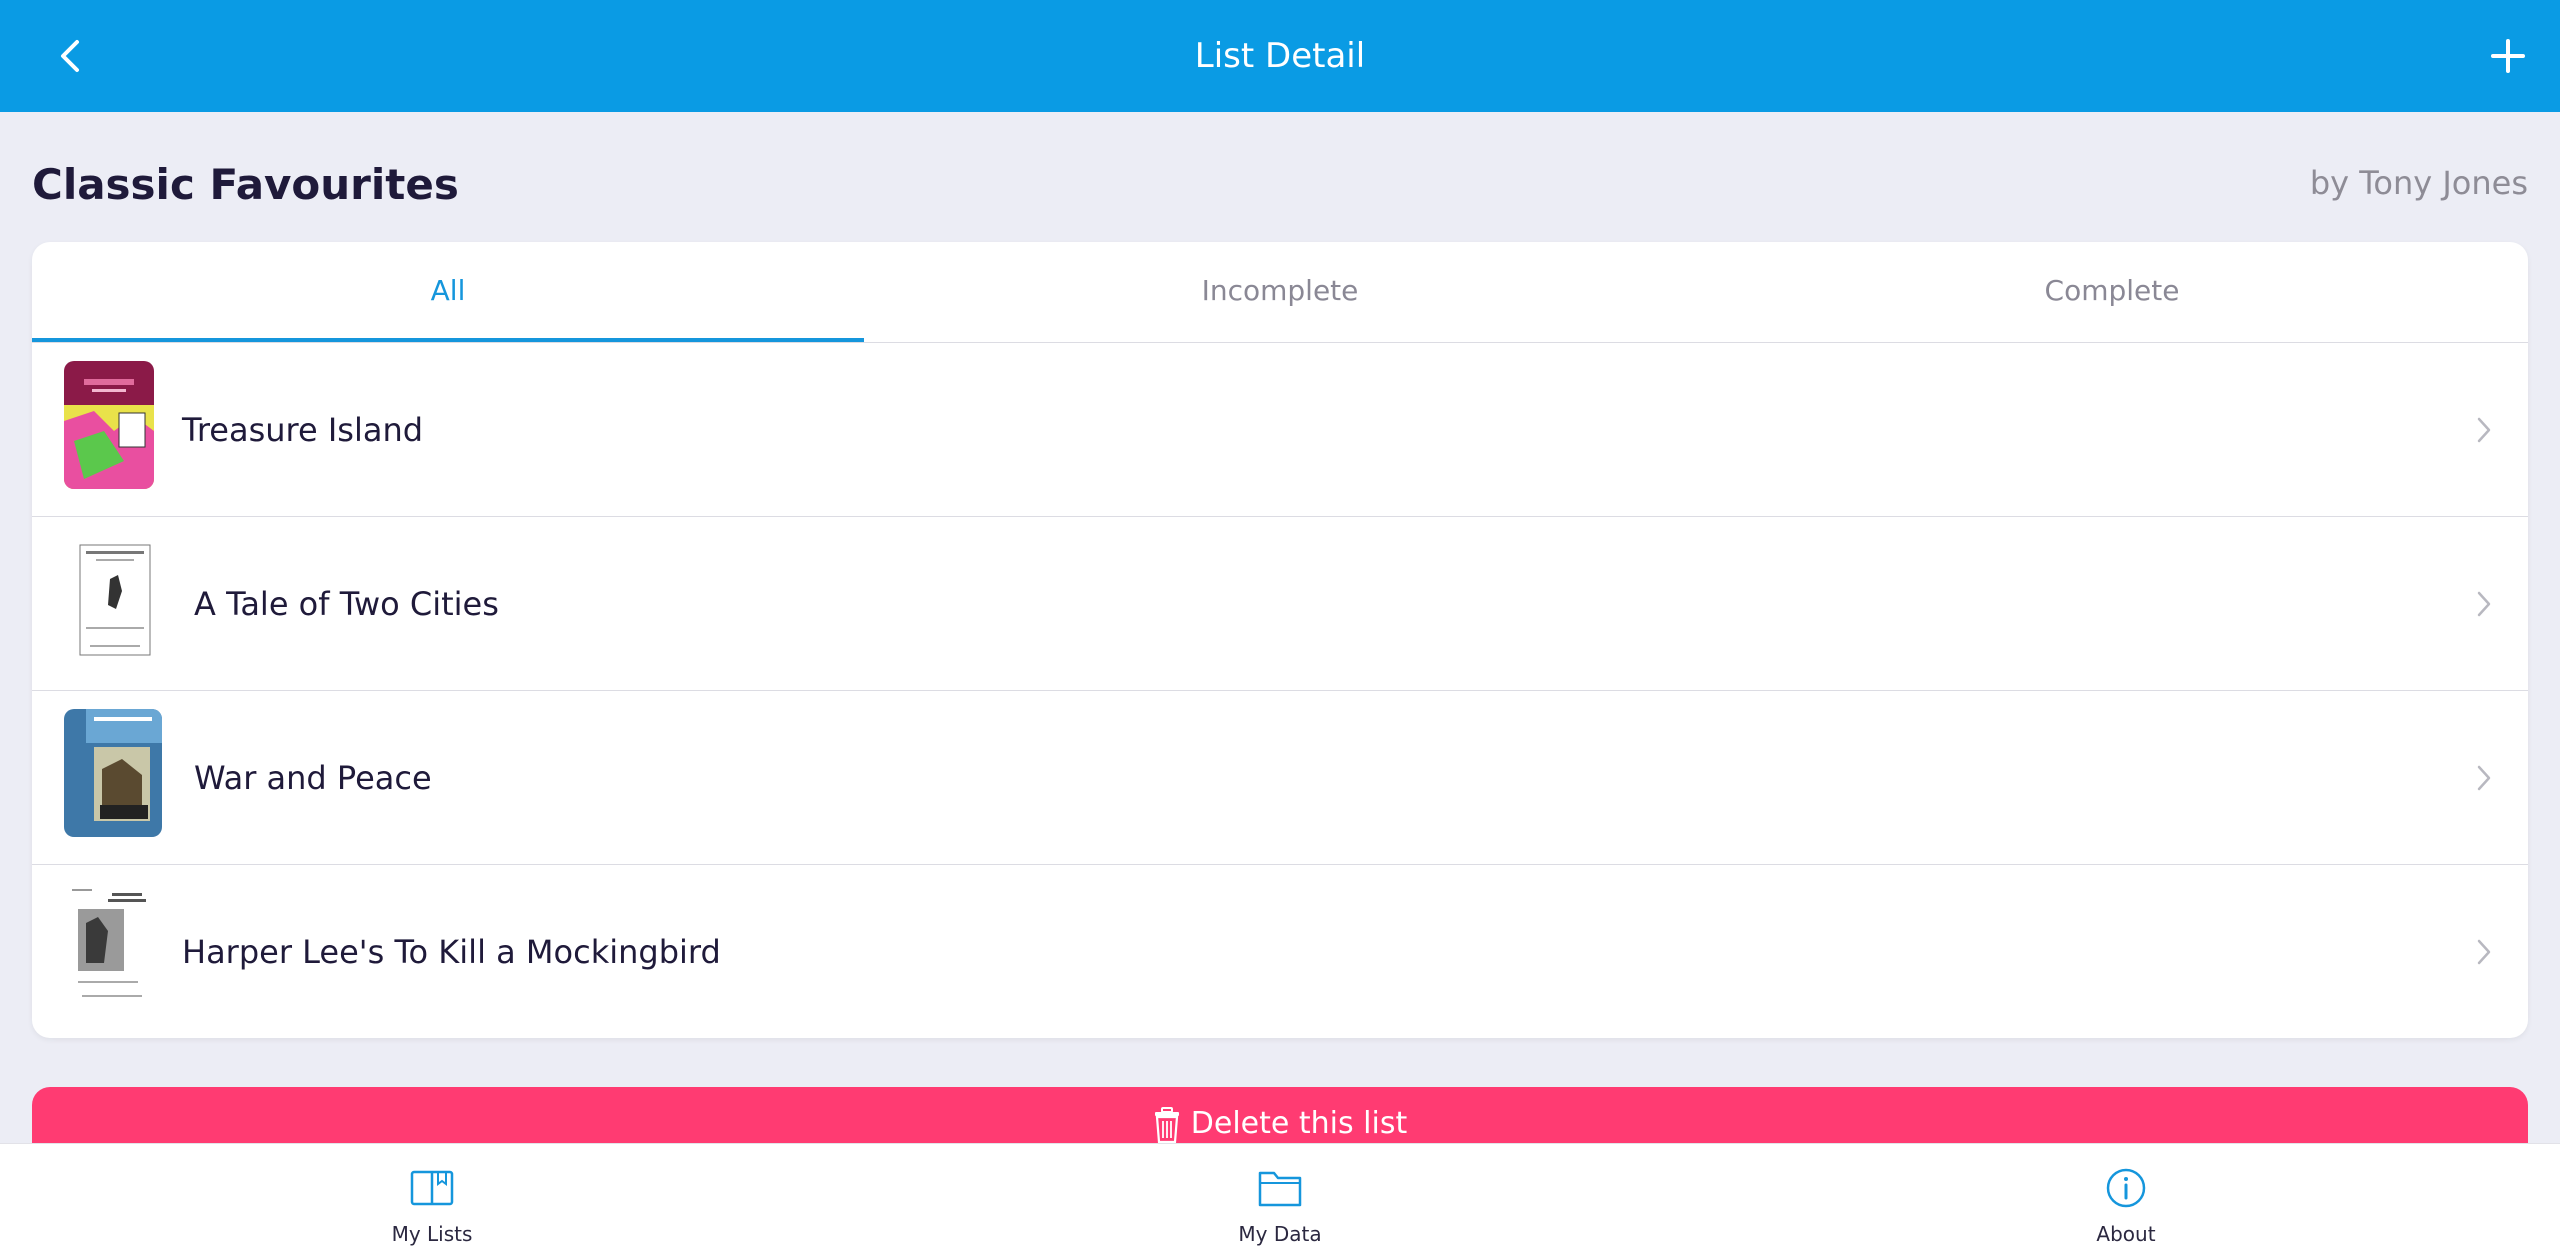  I want to click on list-title: Classic Favourites, so click(245, 184).